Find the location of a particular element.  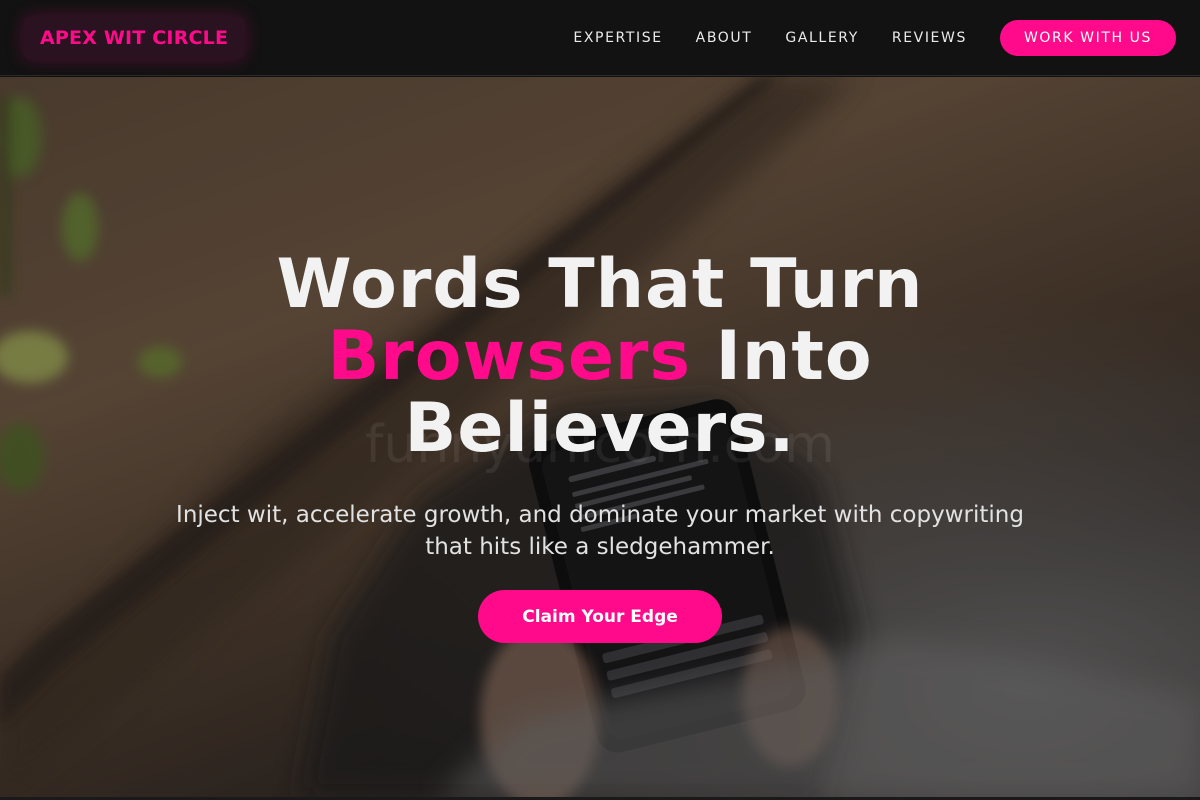

nav-link-reviews: REVIEWS is located at coordinates (929, 38).